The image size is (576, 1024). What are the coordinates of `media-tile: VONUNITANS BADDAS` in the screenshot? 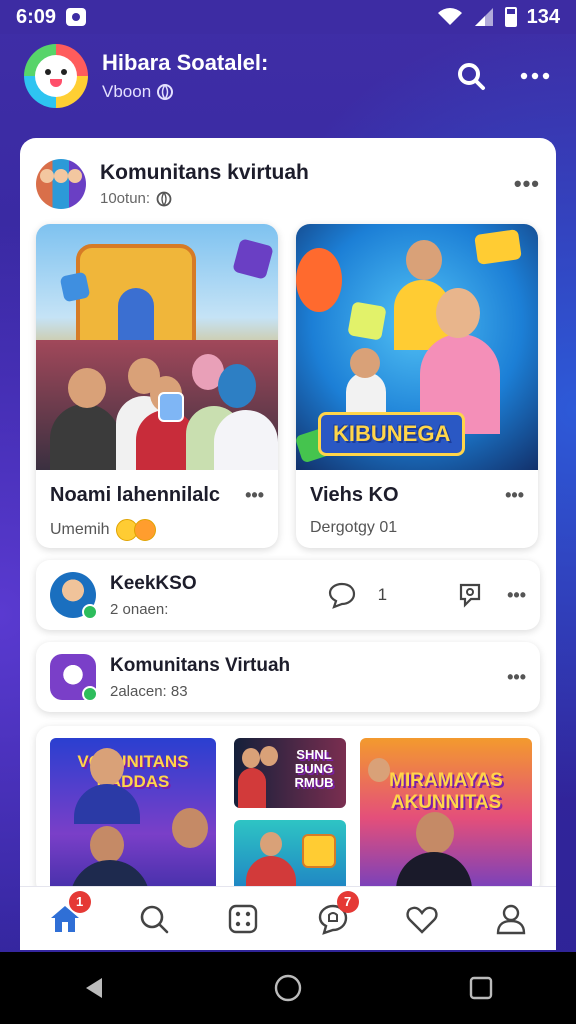 It's located at (133, 817).